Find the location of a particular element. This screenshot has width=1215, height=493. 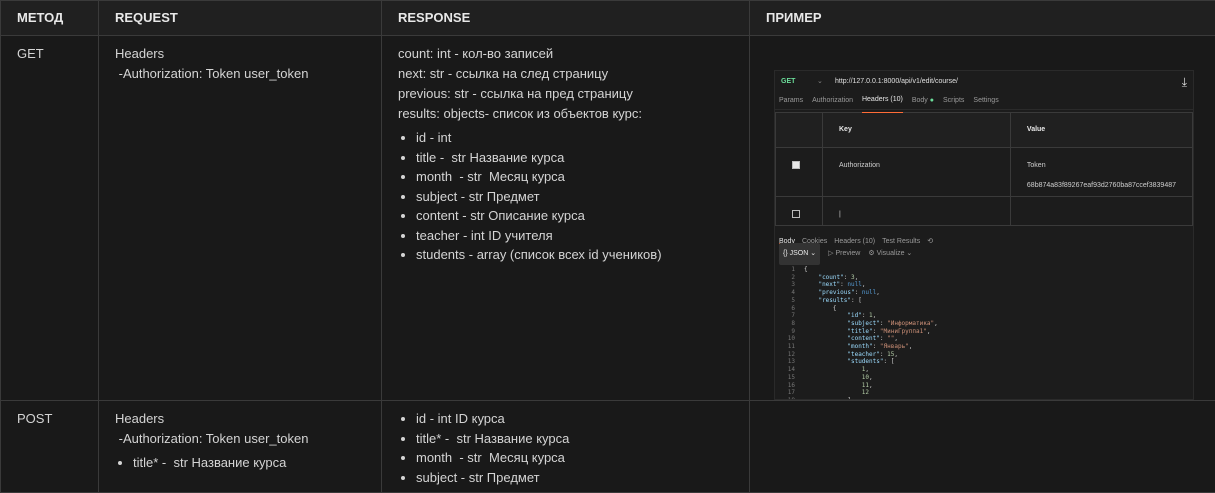

code-text: 1, is located at coordinates (836, 370).